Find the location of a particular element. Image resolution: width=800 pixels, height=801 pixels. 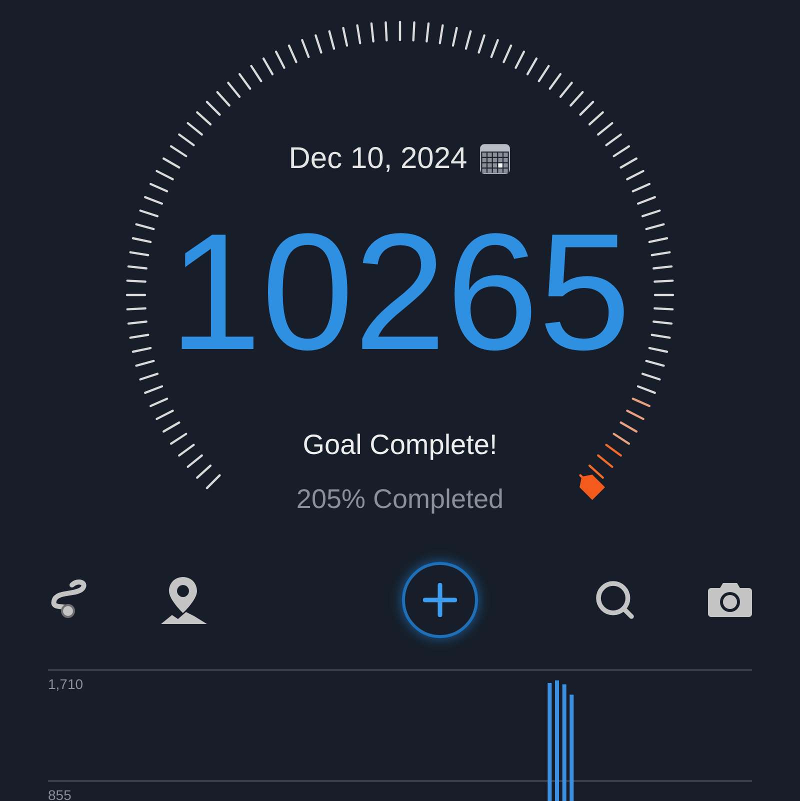

add-button is located at coordinates (440, 600).